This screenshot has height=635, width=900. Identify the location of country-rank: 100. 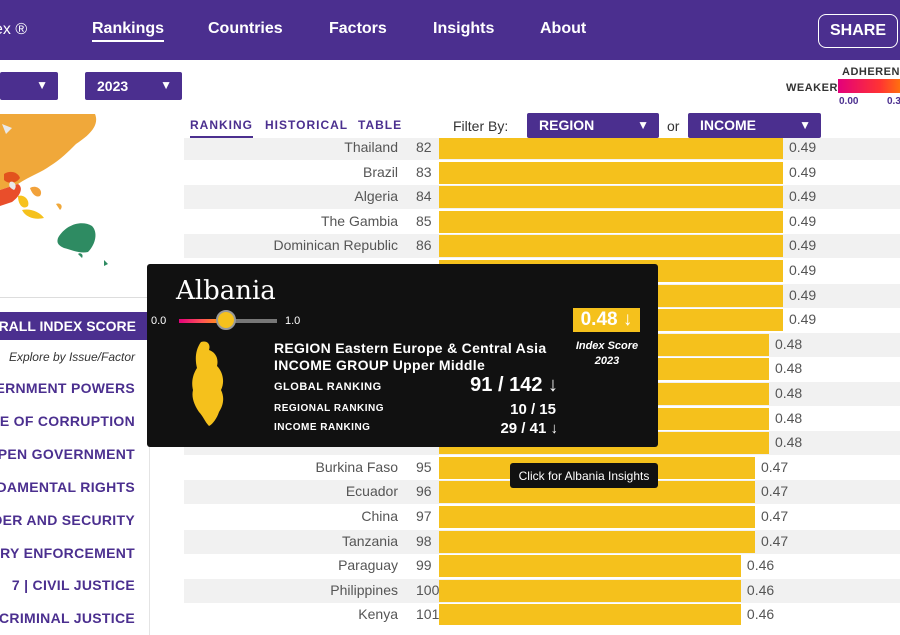
(428, 589).